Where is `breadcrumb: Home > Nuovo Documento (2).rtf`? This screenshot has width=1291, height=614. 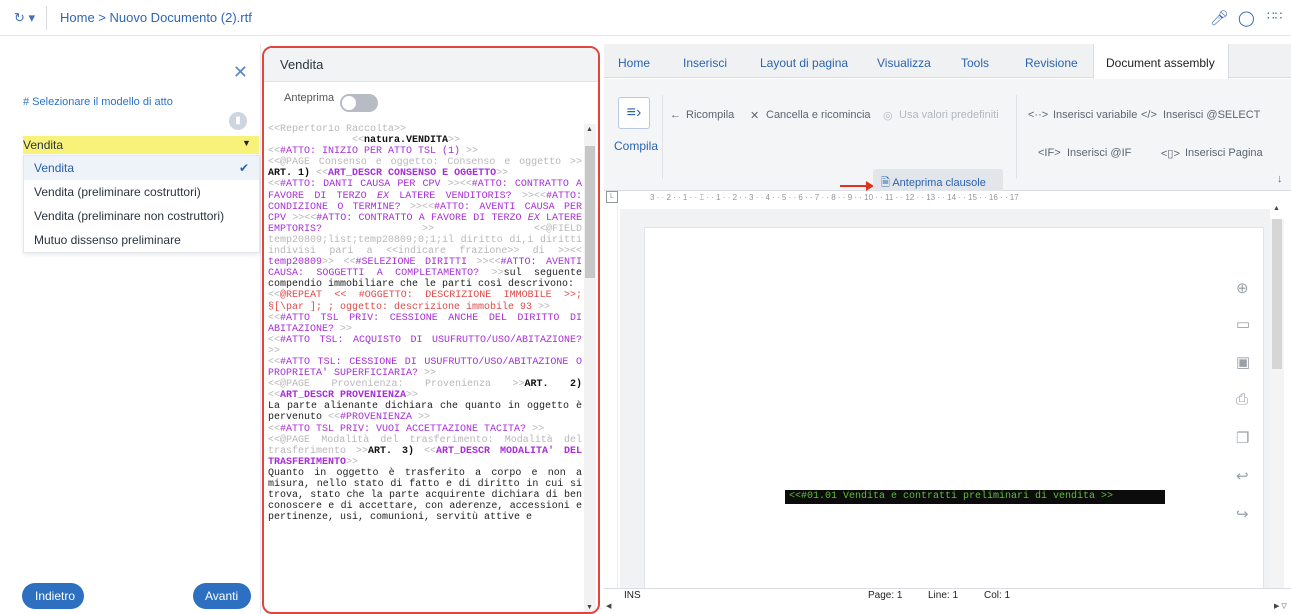
breadcrumb: Home > Nuovo Documento (2).rtf is located at coordinates (156, 17).